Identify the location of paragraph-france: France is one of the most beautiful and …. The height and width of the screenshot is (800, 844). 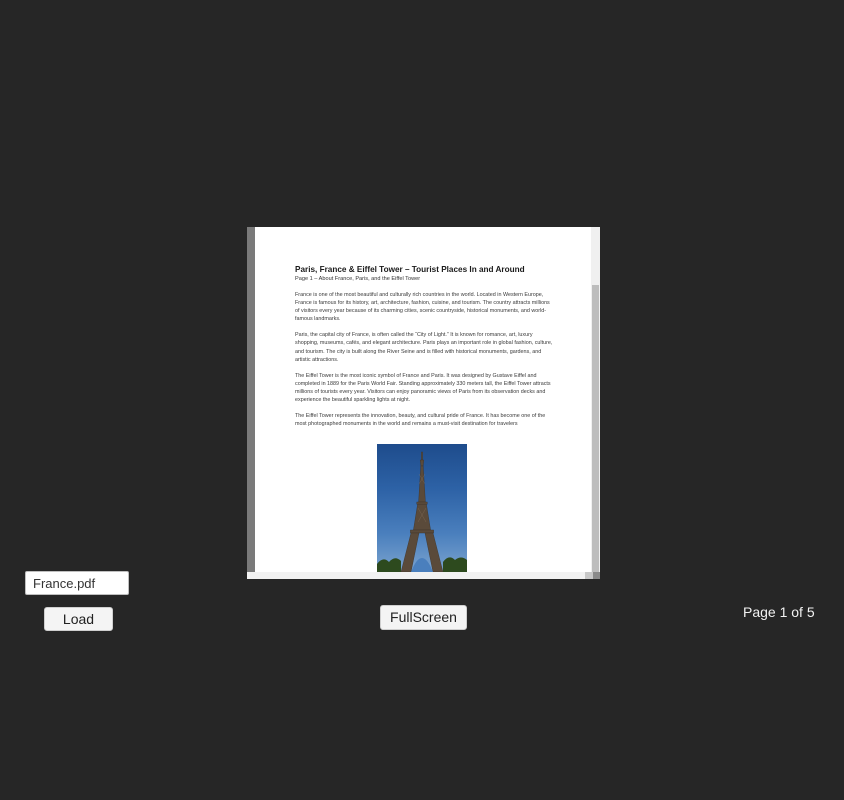
(422, 307).